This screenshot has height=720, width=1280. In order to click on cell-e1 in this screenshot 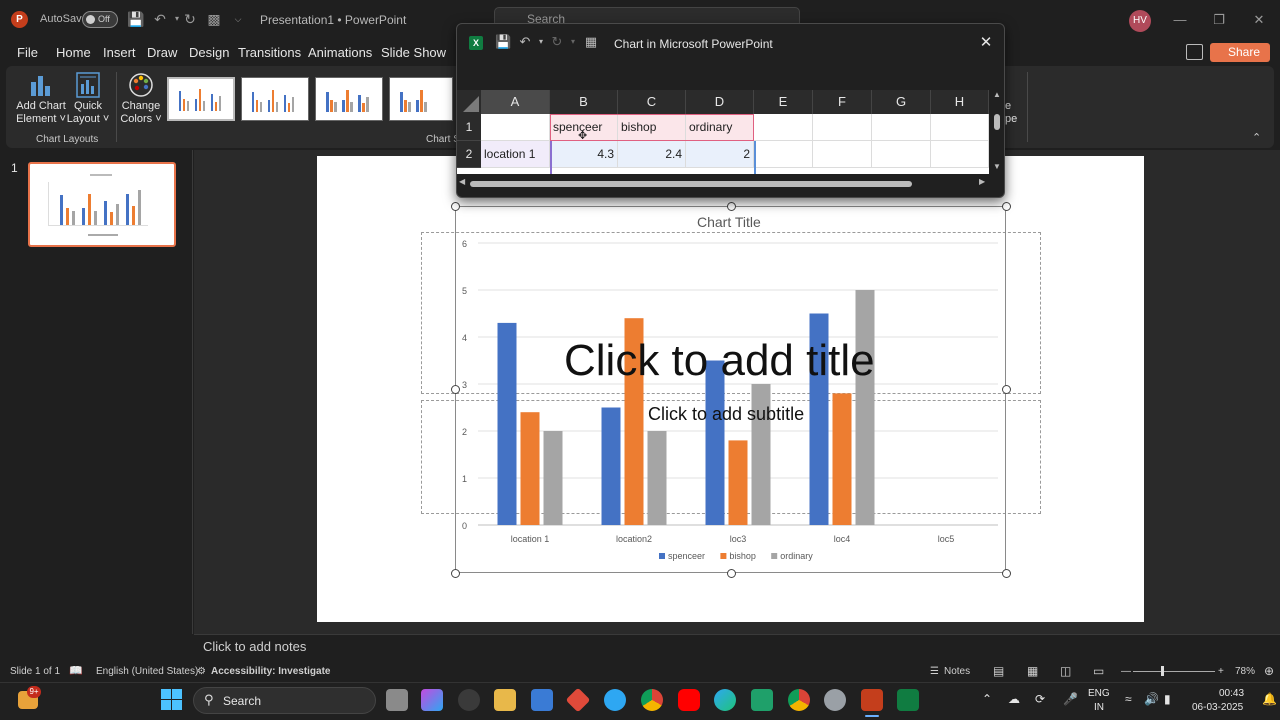, I will do `click(783, 127)`.